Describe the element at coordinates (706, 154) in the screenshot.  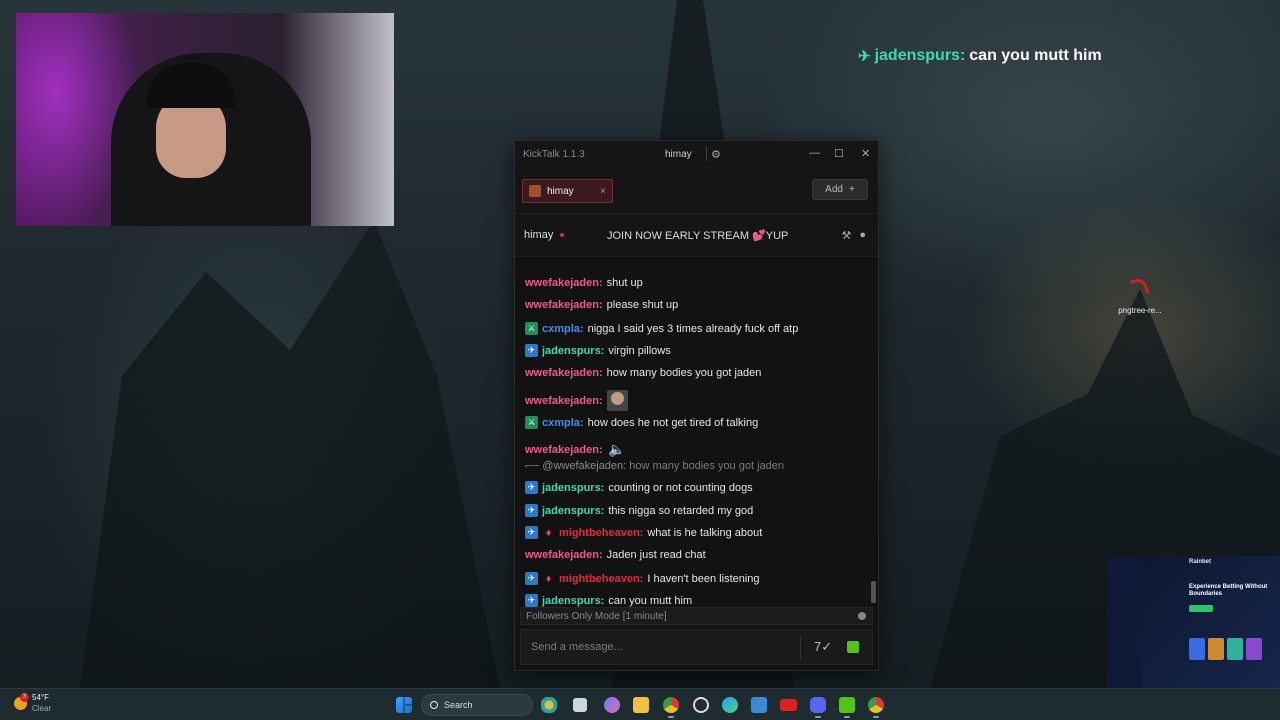
I see `title-separator` at that location.